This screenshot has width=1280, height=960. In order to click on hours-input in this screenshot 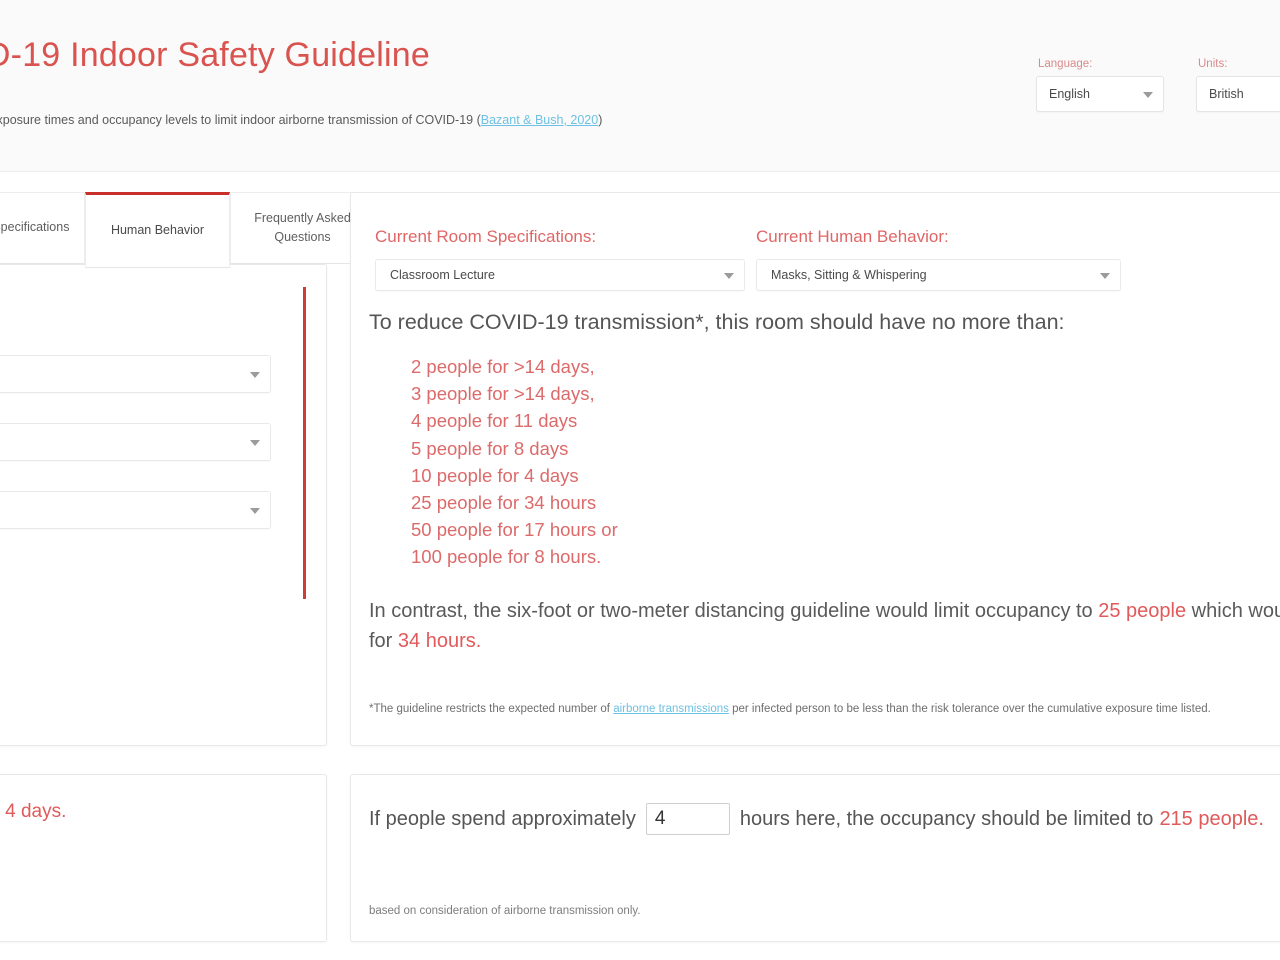, I will do `click(687, 819)`.